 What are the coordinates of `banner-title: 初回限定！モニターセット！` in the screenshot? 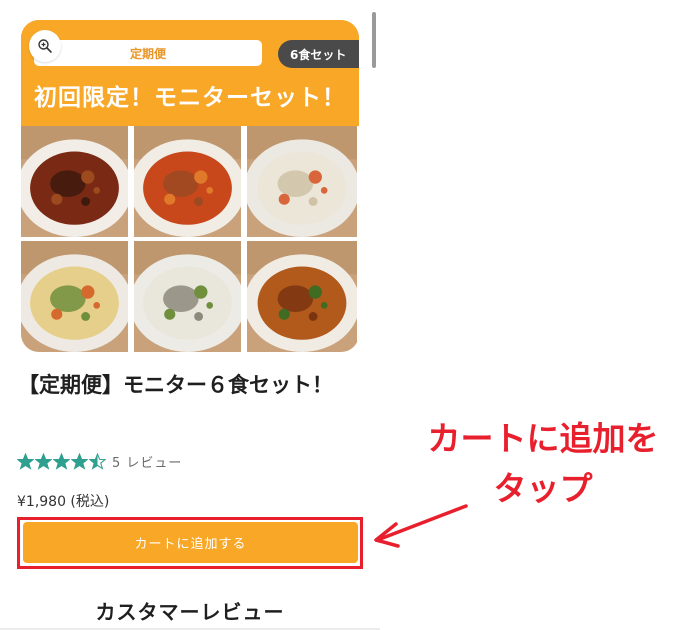 It's located at (190, 98).